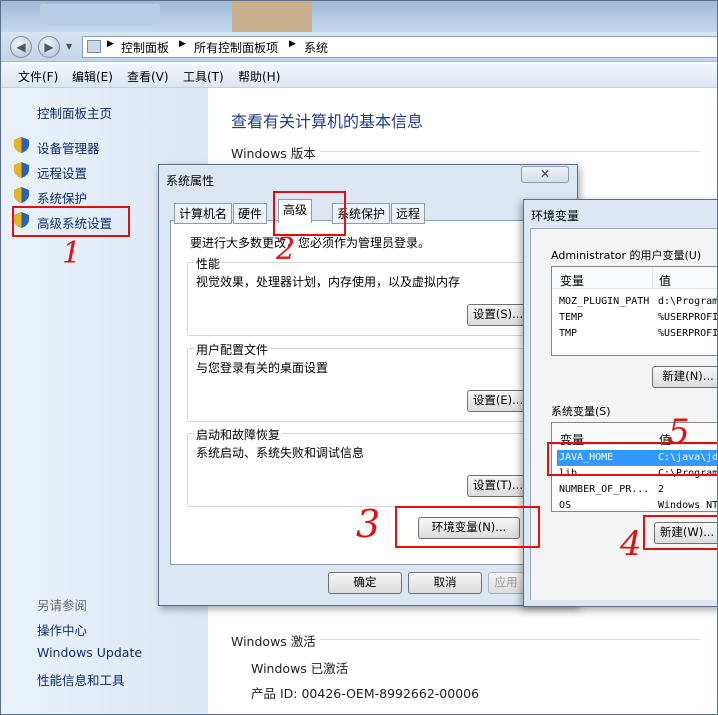 This screenshot has width=718, height=715. Describe the element at coordinates (688, 505) in the screenshot. I see `system-var-value: Windows_NT` at that location.